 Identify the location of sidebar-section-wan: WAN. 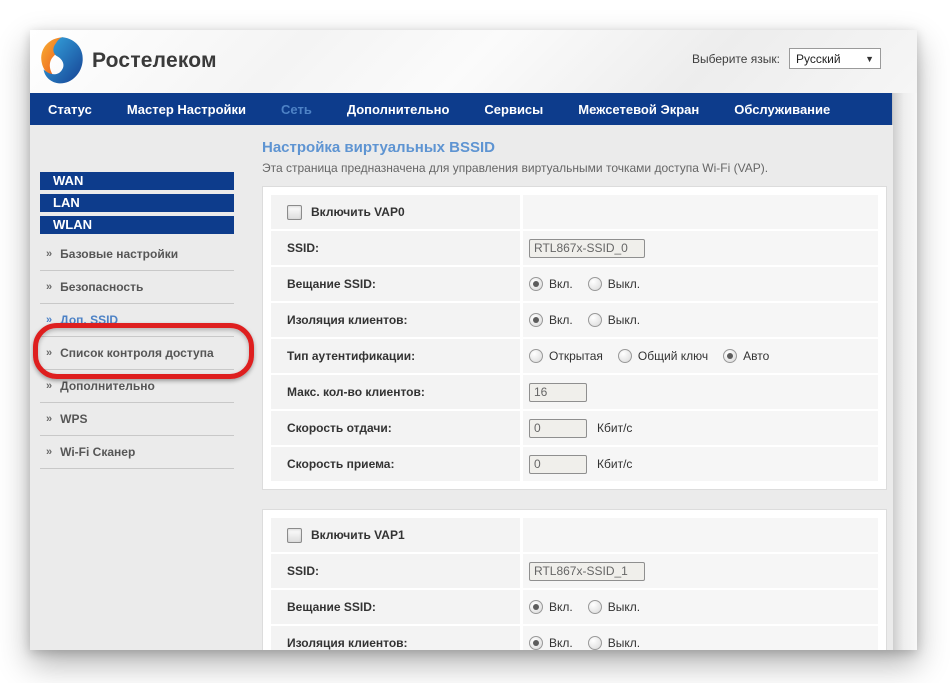
(137, 181).